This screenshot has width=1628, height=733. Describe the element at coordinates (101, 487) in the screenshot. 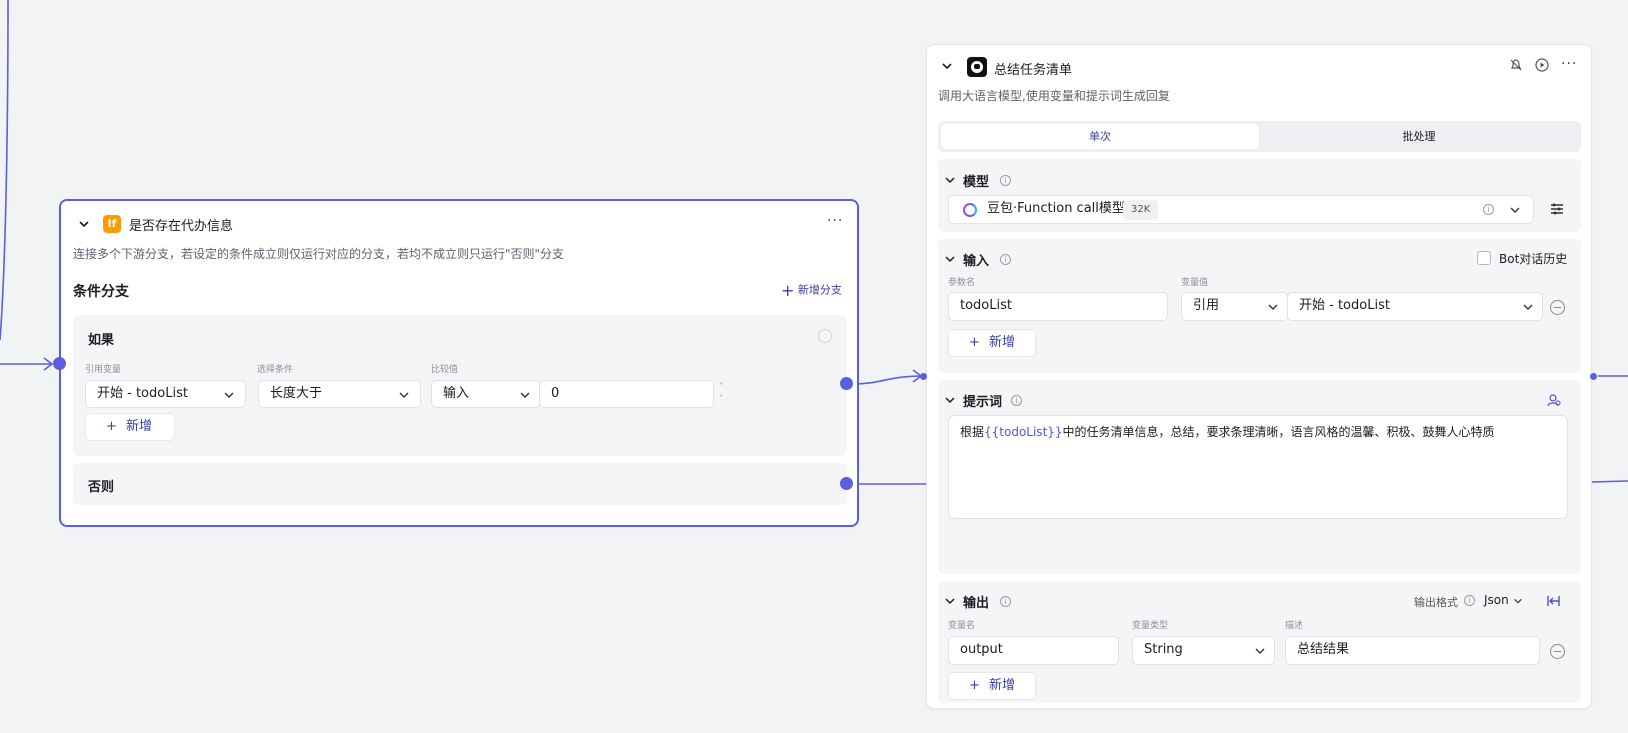

I see `else-label: 否则` at that location.